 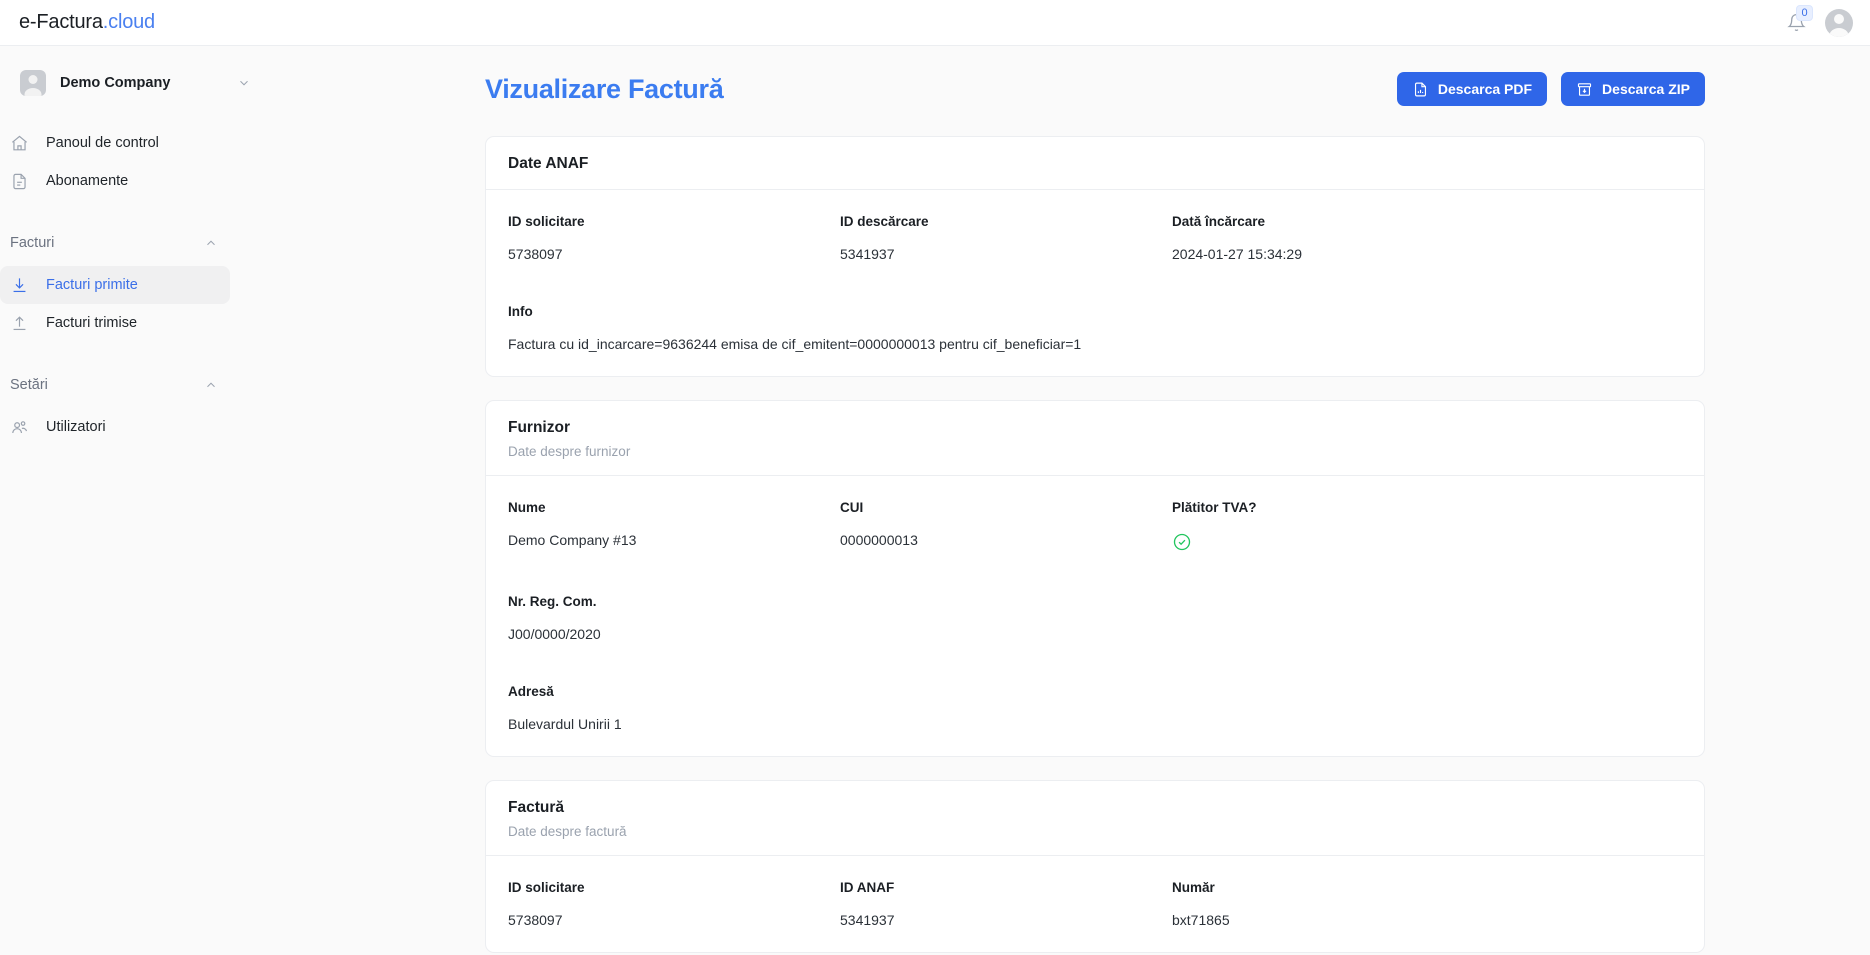 I want to click on notifications-button: 0, so click(x=1799, y=19).